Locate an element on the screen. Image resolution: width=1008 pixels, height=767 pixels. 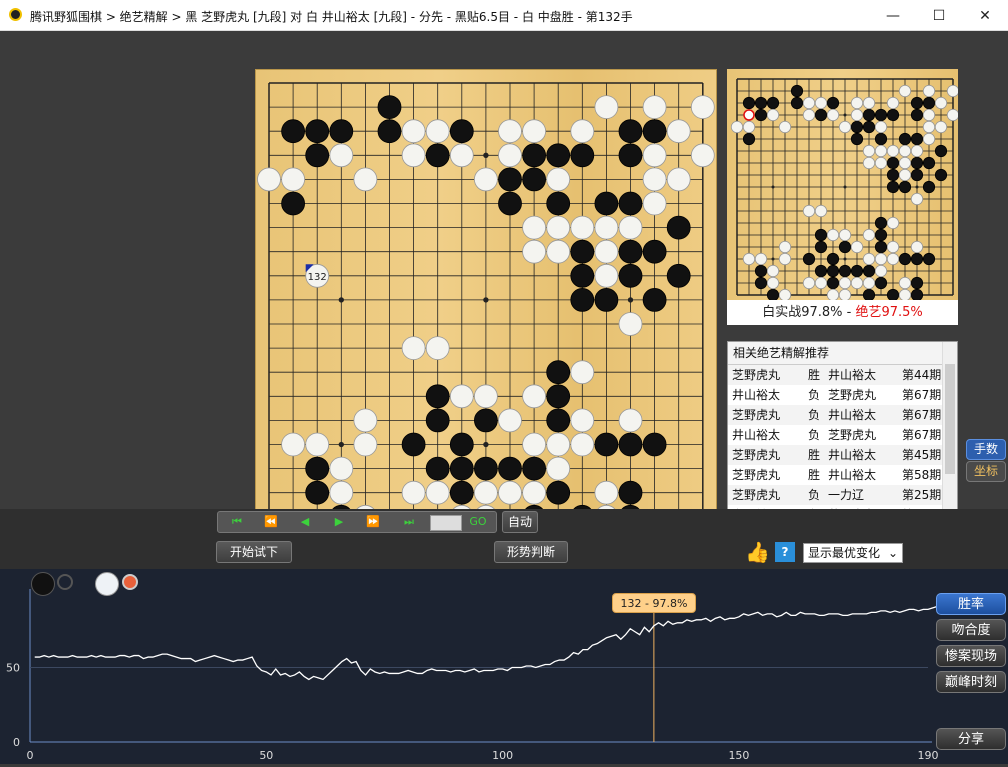
scrollbar-thumb is located at coordinates (950, 419).